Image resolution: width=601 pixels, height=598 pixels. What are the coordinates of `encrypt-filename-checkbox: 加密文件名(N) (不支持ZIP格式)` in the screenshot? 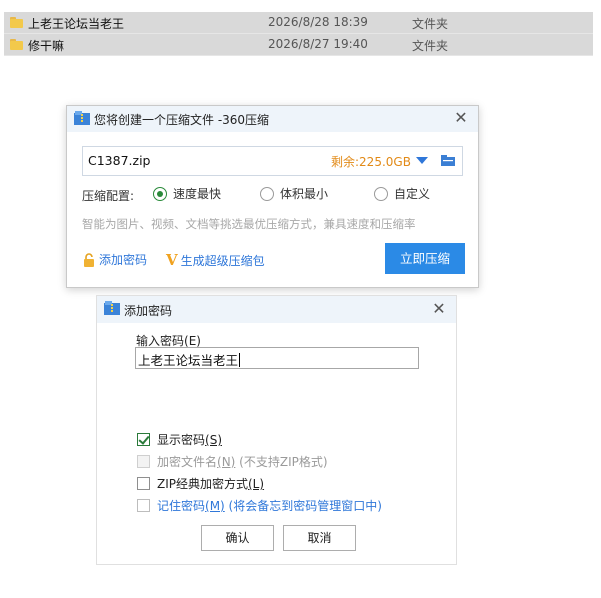 It's located at (232, 461).